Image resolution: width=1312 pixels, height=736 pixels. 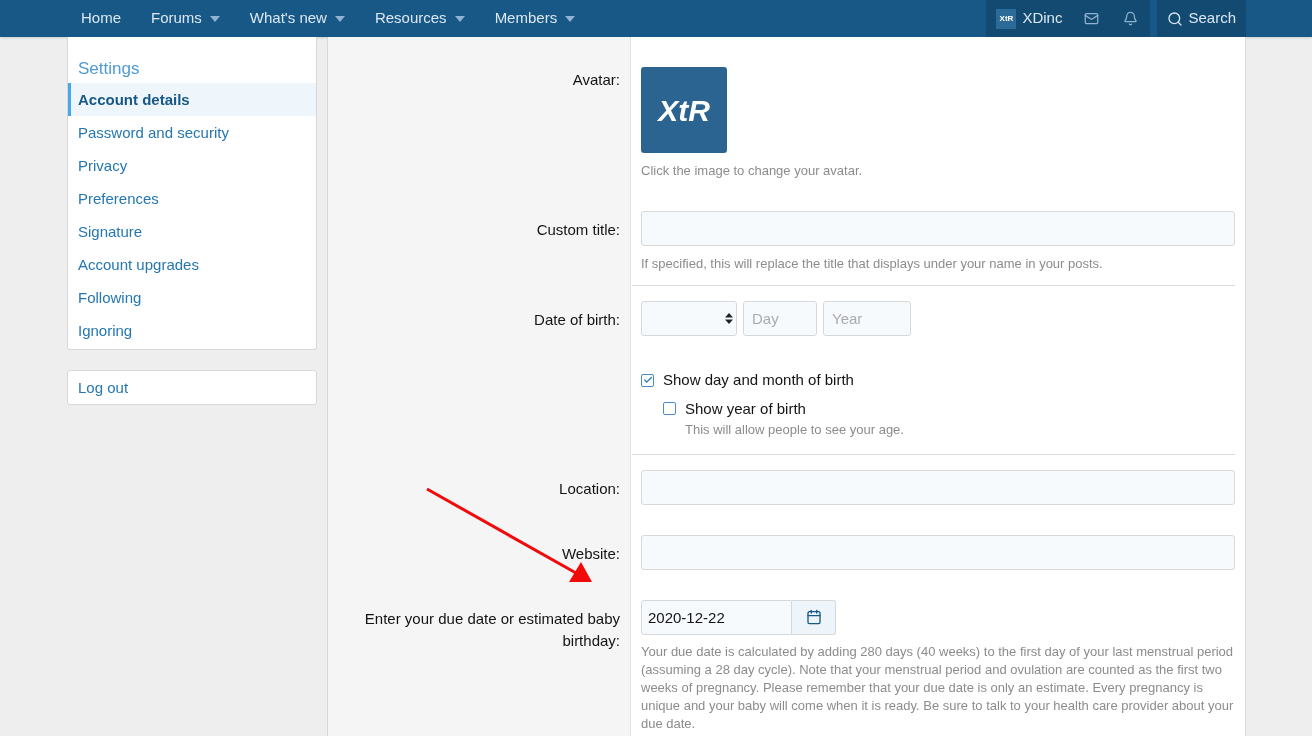 I want to click on custom-title-field, so click(x=938, y=228).